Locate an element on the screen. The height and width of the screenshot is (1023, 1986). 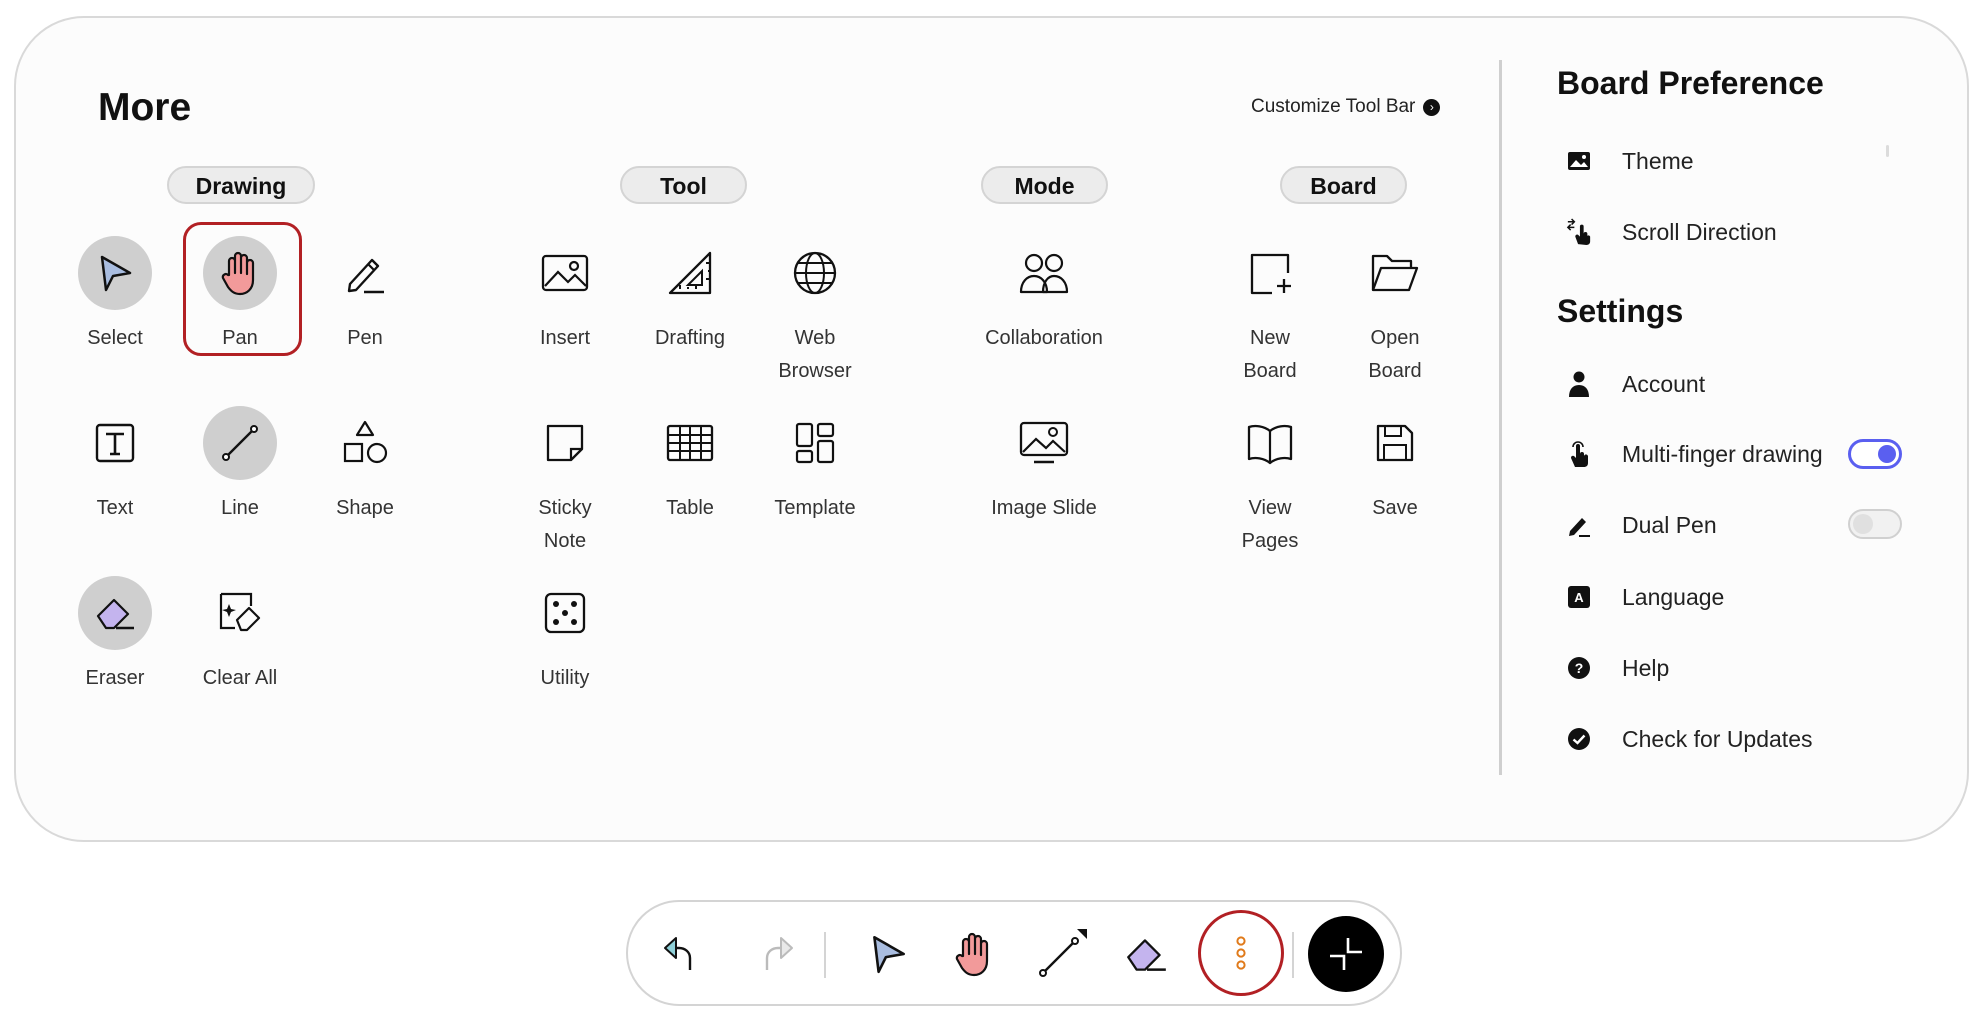
tool-label: Template is located at coordinates (815, 508).